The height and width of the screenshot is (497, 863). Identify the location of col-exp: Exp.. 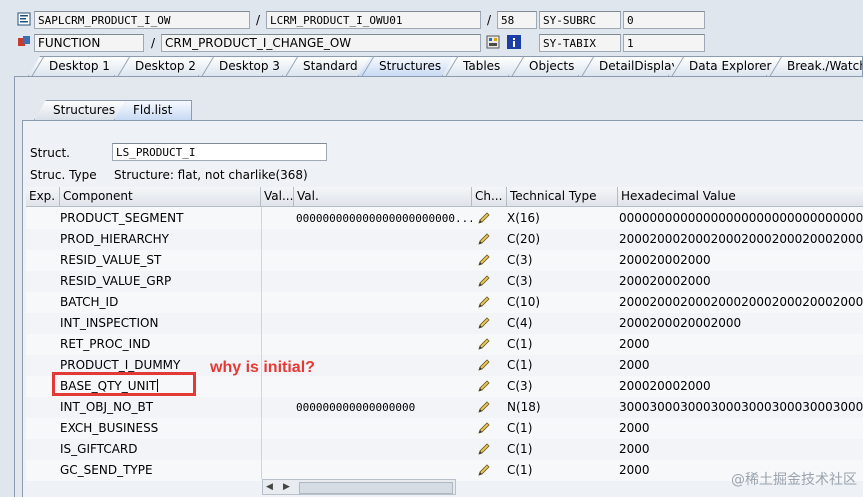
(43, 196).